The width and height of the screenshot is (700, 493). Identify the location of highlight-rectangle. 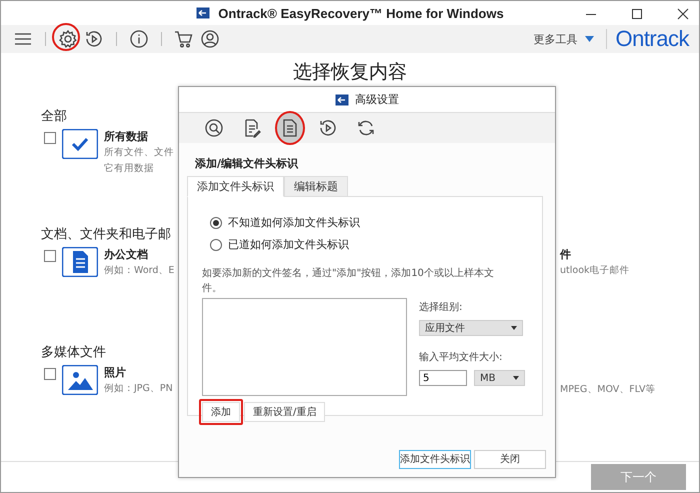
(221, 412).